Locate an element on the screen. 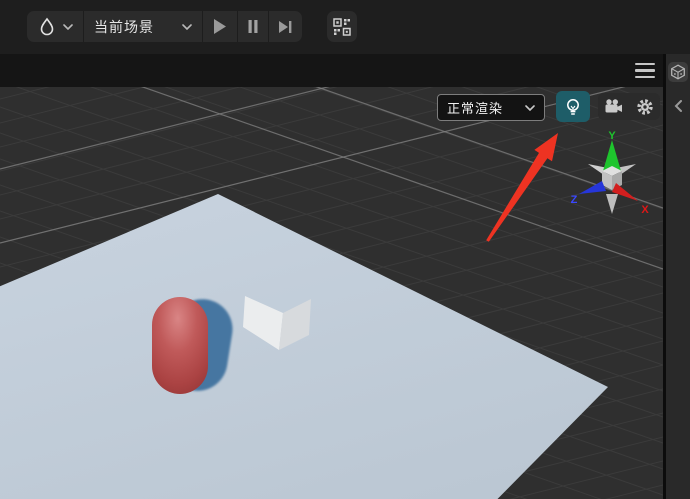  right-rail is located at coordinates (678, 276).